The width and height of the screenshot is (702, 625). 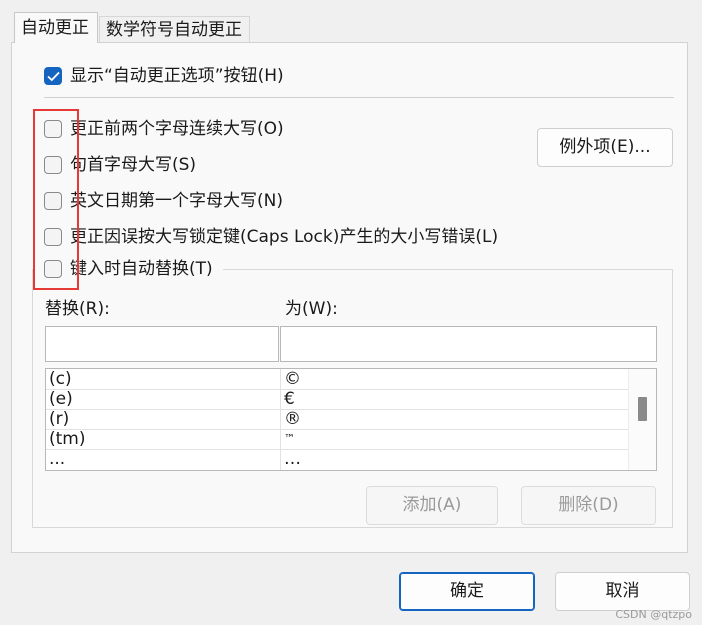 What do you see at coordinates (622, 591) in the screenshot?
I see `cancel-button: 取消` at bounding box center [622, 591].